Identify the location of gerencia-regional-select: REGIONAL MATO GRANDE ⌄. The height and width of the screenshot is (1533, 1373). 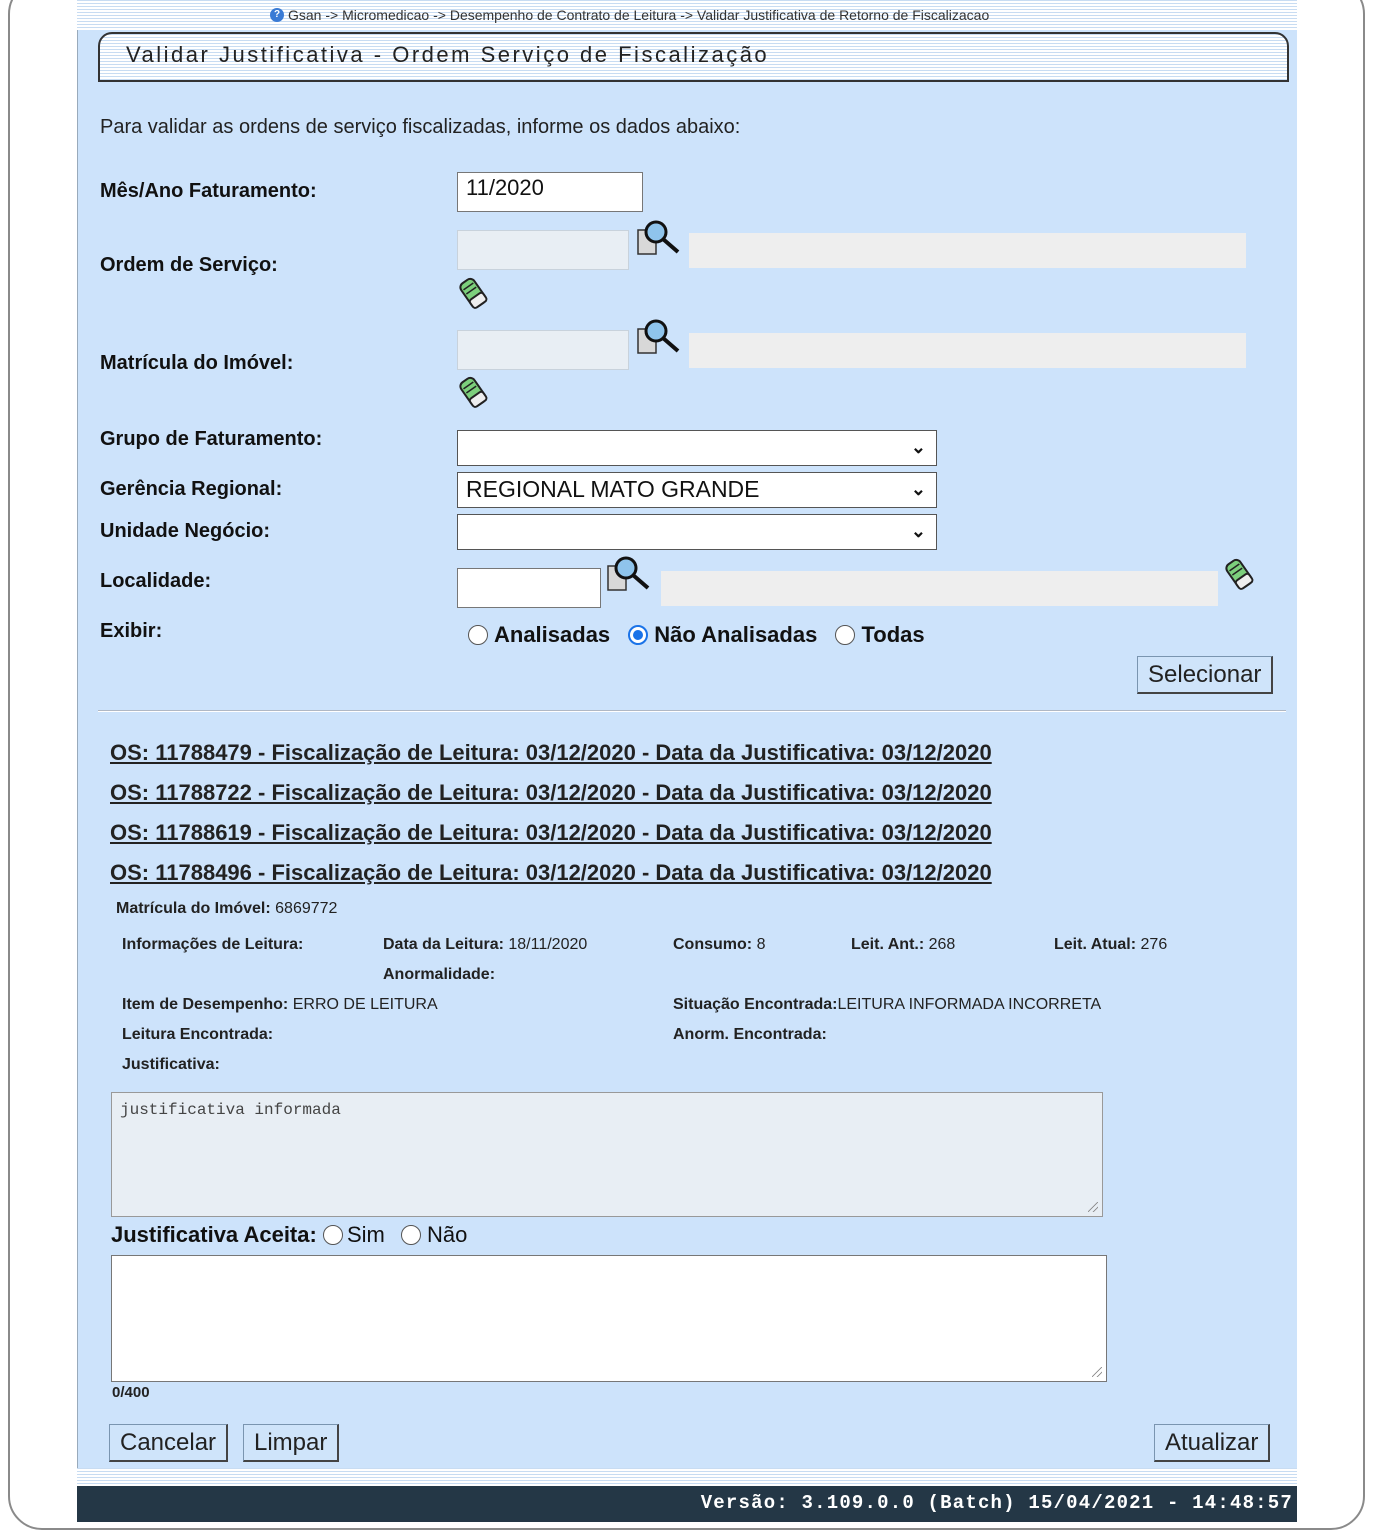
(697, 490).